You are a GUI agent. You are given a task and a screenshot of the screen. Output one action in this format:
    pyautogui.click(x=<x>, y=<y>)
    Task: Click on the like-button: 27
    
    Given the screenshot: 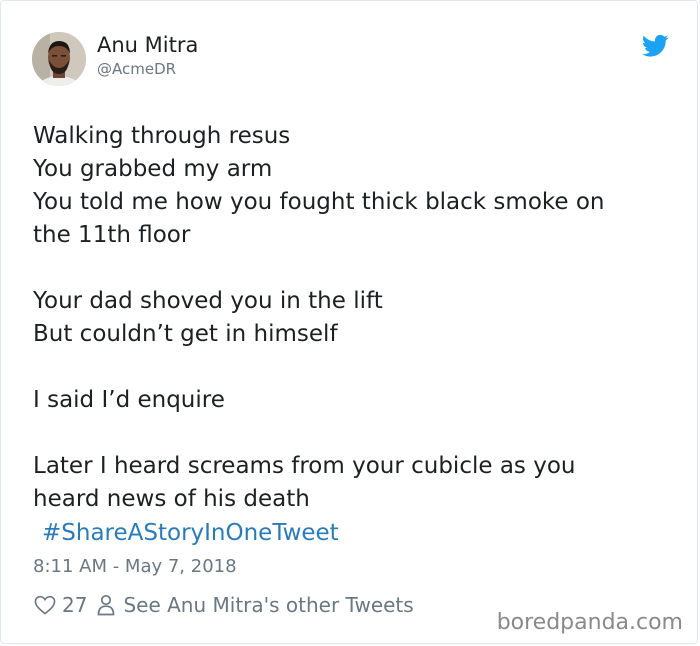 What is the action you would take?
    pyautogui.click(x=65, y=605)
    